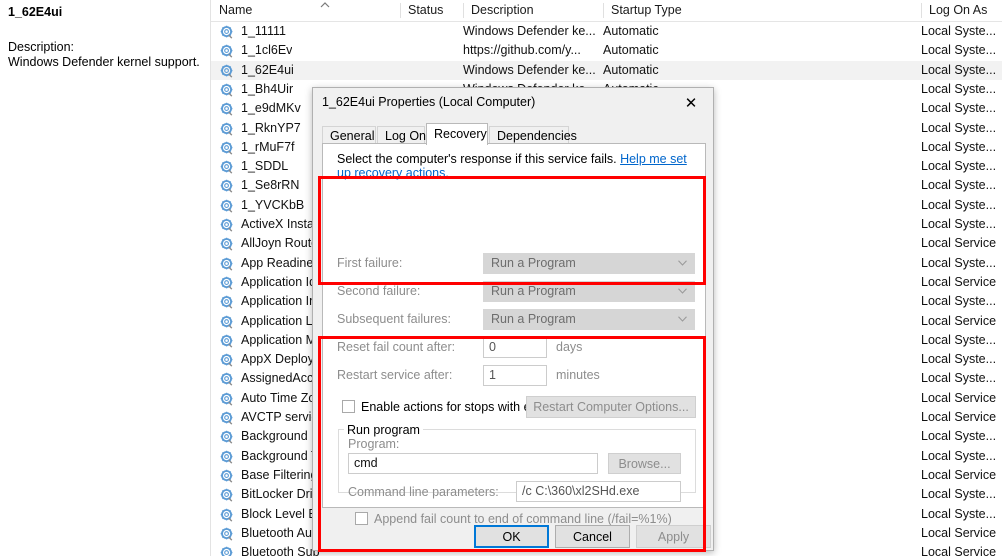 Image resolution: width=1002 pixels, height=556 pixels. Describe the element at coordinates (271, 127) in the screenshot. I see `cell-name: 1_RknYP7` at that location.